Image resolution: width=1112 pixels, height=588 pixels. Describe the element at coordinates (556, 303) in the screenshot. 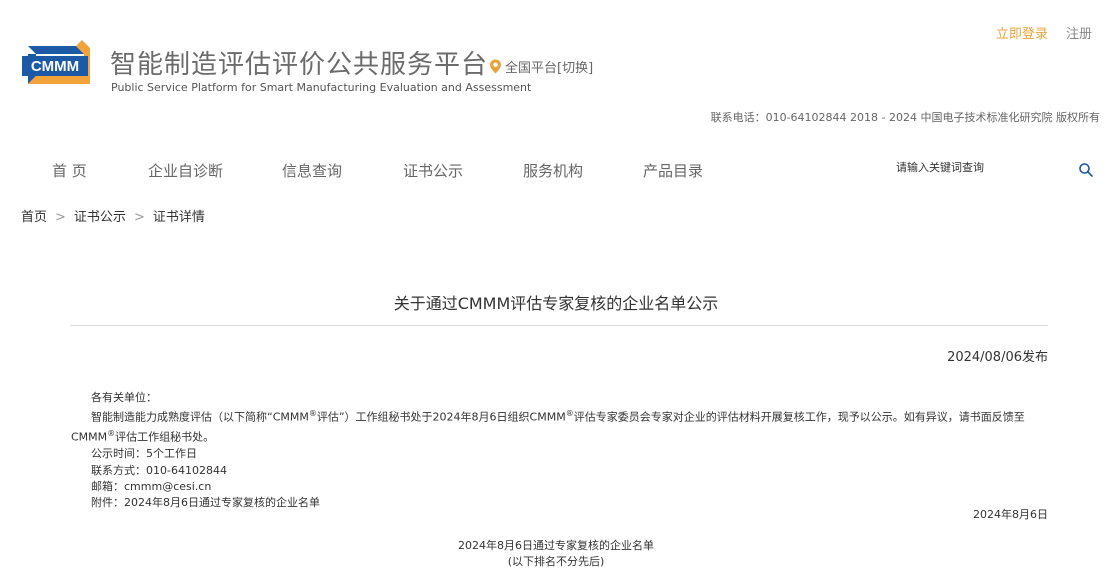

I see `article-title: 关于通过CMMM评估专家复核的企业名单公示` at that location.